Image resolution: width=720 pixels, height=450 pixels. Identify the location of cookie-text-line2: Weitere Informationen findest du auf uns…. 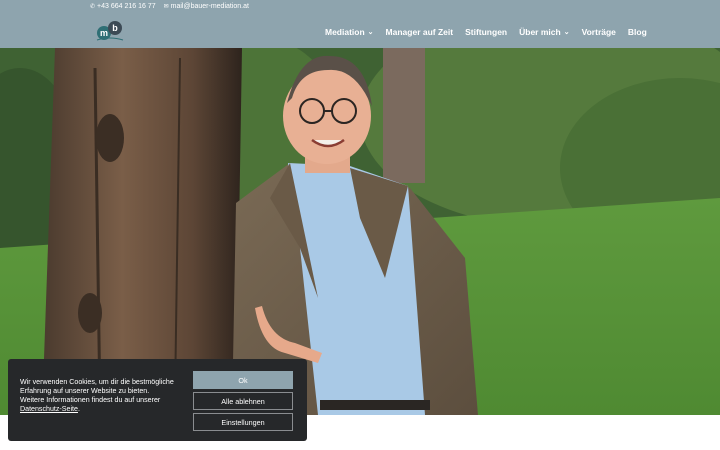
(90, 399).